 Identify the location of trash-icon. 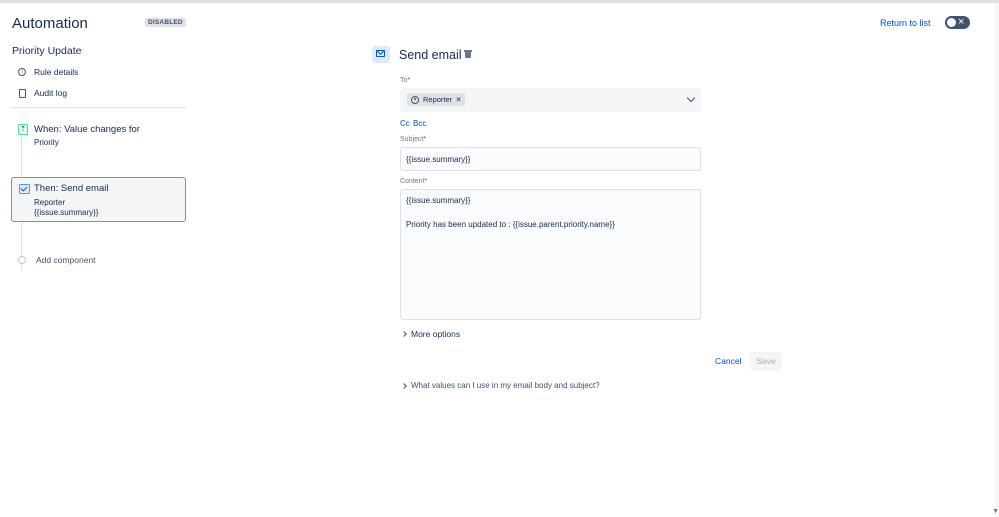
(468, 54).